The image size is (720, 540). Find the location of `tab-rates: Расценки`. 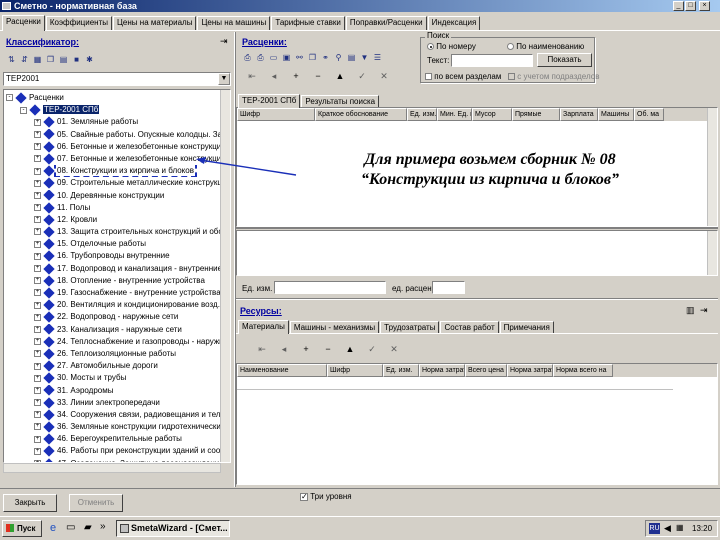

tab-rates: Расценки is located at coordinates (23, 23).